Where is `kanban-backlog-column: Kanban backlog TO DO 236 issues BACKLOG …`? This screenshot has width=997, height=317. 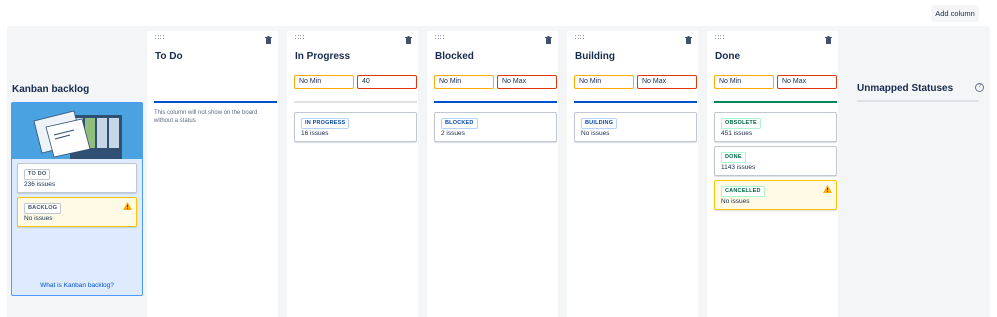
kanban-backlog-column: Kanban backlog TO DO 236 issues BACKLOG … is located at coordinates (77, 171).